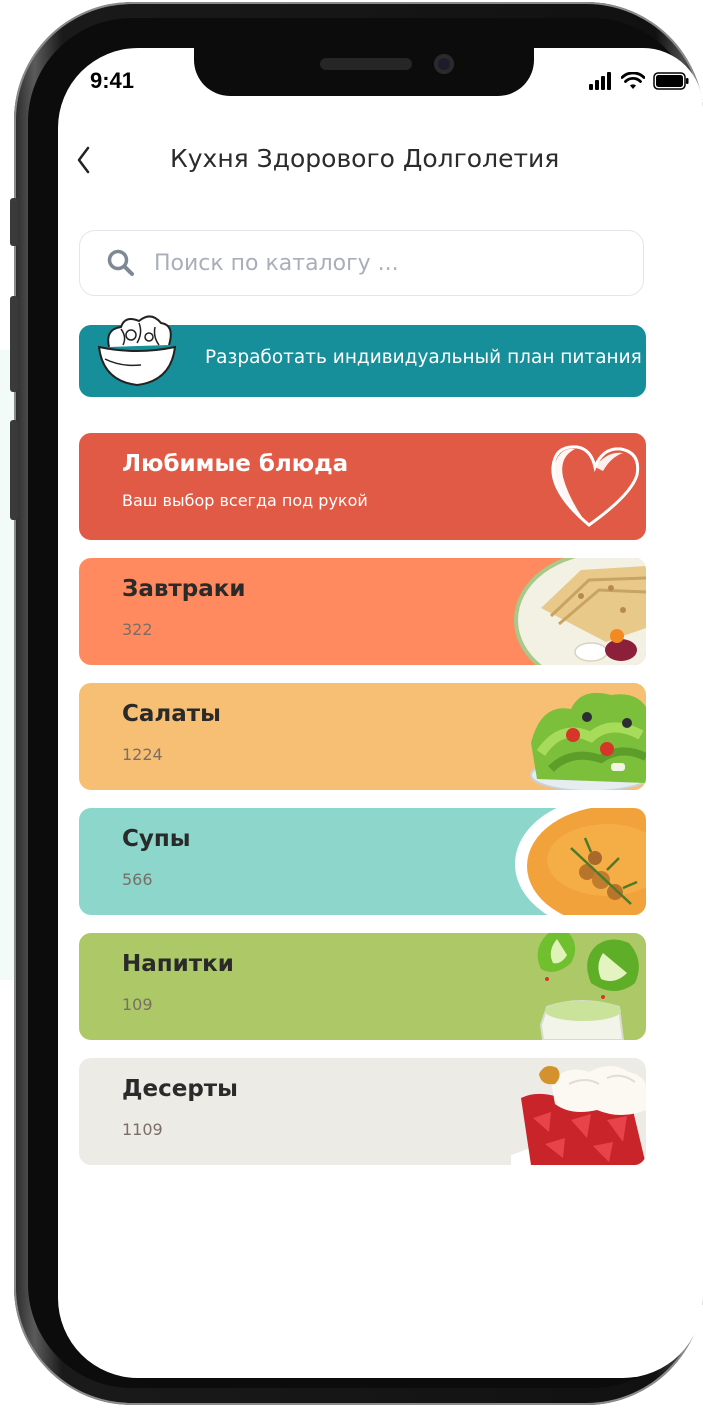 The height and width of the screenshot is (1408, 703). Describe the element at coordinates (633, 80) in the screenshot. I see `wifi-icon` at that location.